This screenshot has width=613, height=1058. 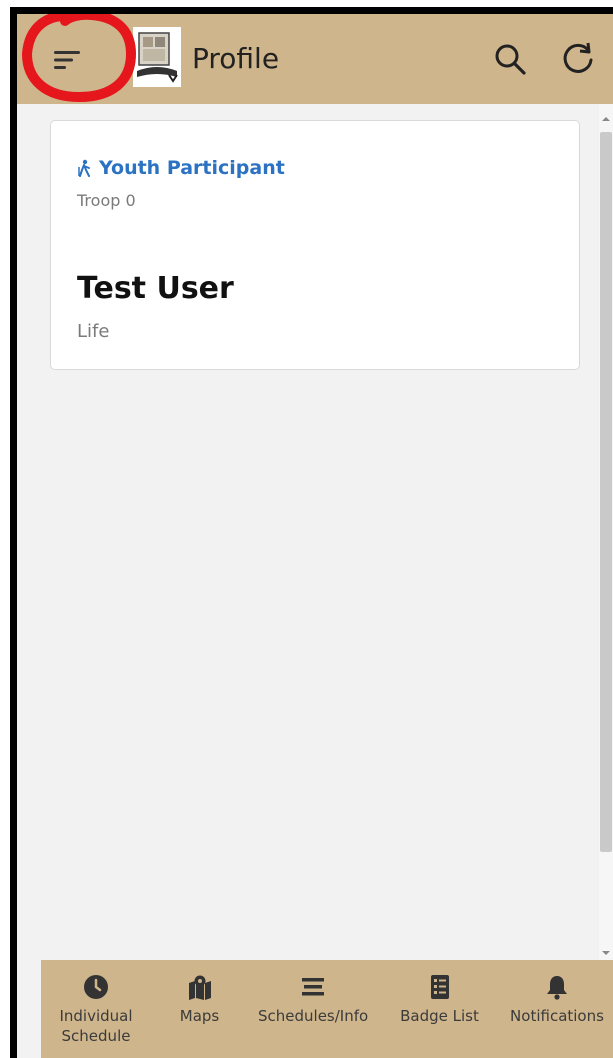 What do you see at coordinates (93, 331) in the screenshot?
I see `user-rank: Life` at bounding box center [93, 331].